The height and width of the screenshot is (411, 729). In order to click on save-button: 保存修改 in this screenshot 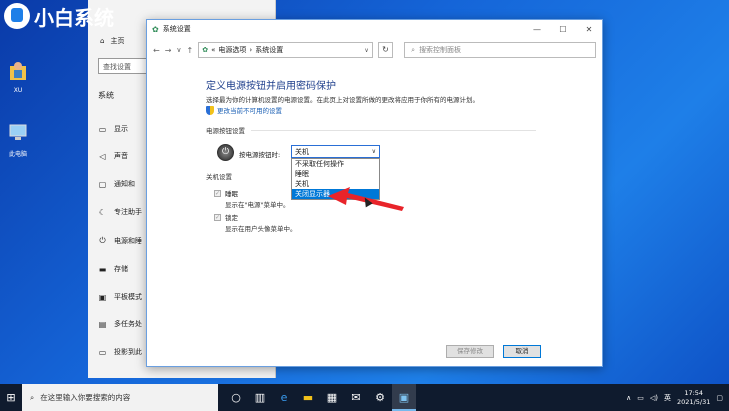, I will do `click(470, 351)`.